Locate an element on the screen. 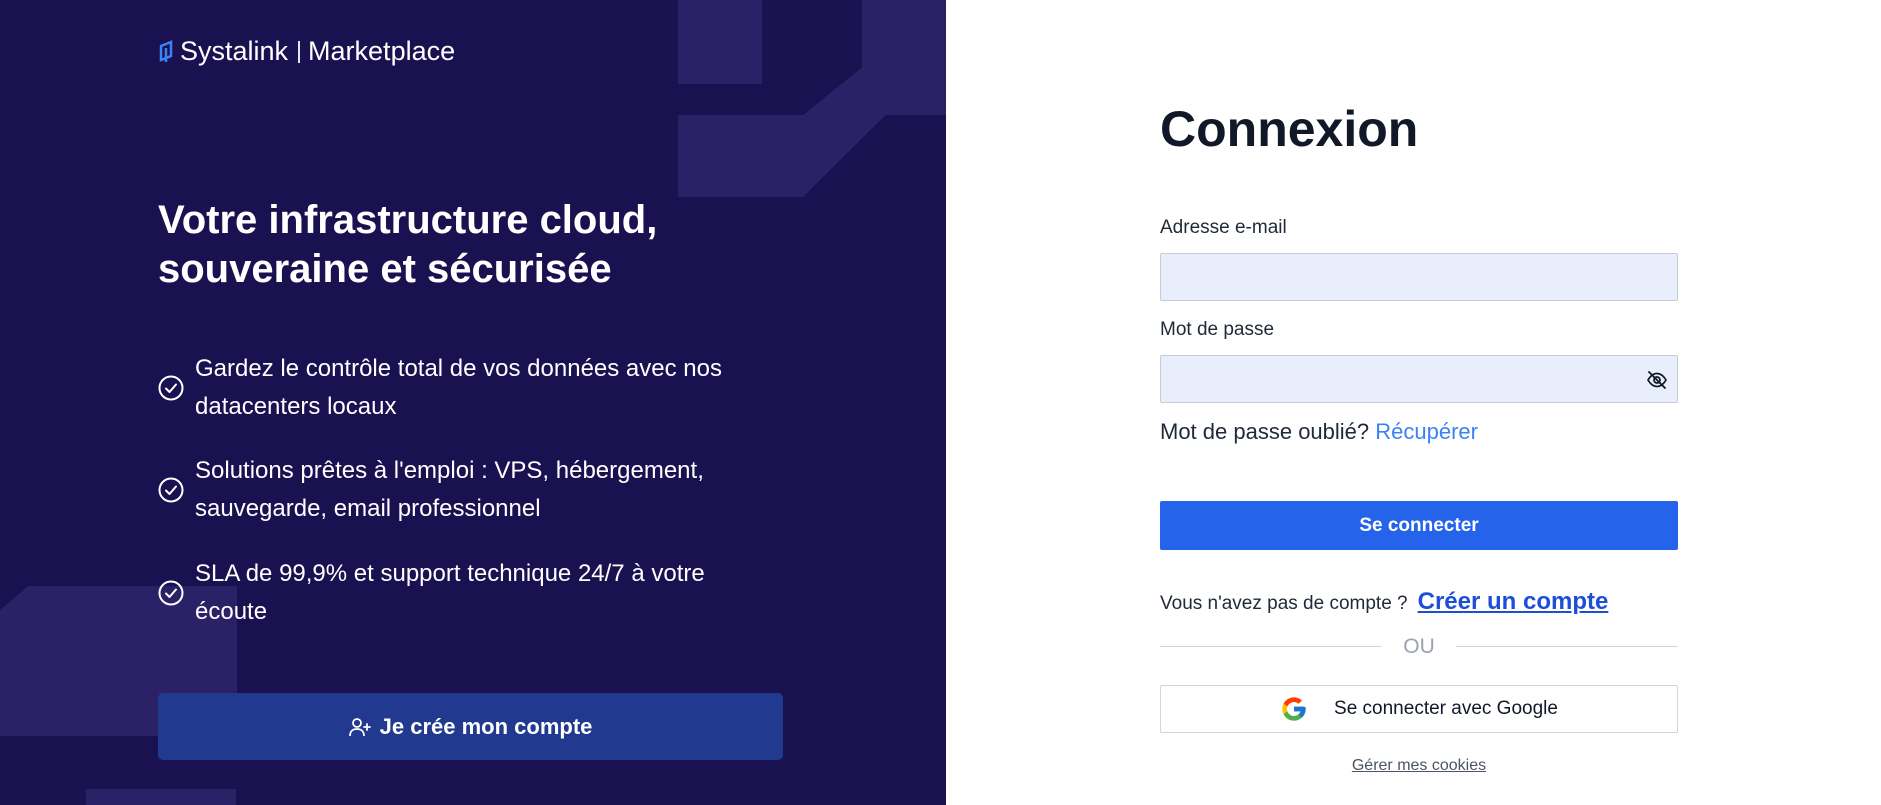 Image resolution: width=1881 pixels, height=805 pixels. page-title: Connexion is located at coordinates (1289, 129).